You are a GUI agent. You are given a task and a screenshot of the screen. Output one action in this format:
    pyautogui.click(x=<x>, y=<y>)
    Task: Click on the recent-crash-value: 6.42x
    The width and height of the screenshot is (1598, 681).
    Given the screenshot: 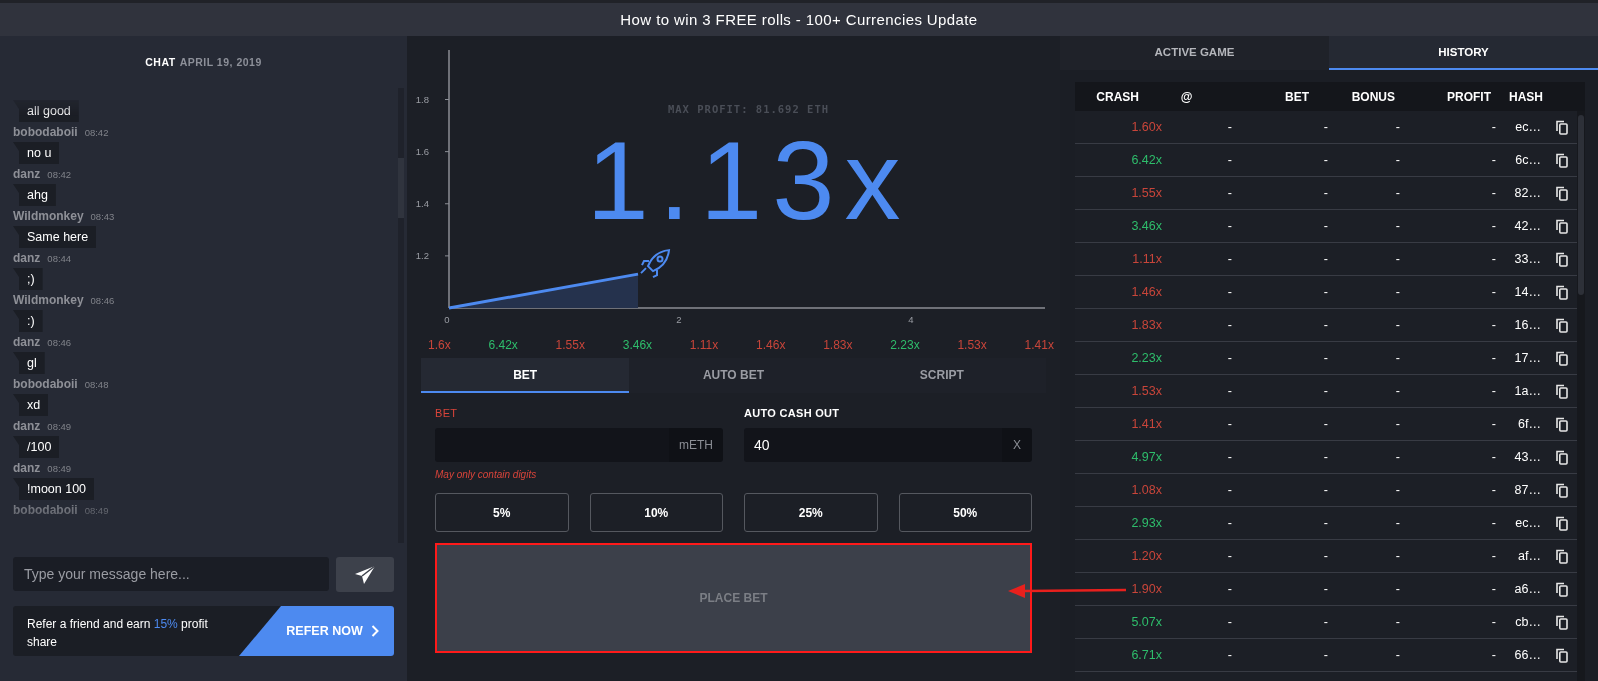 What is the action you would take?
    pyautogui.click(x=503, y=345)
    